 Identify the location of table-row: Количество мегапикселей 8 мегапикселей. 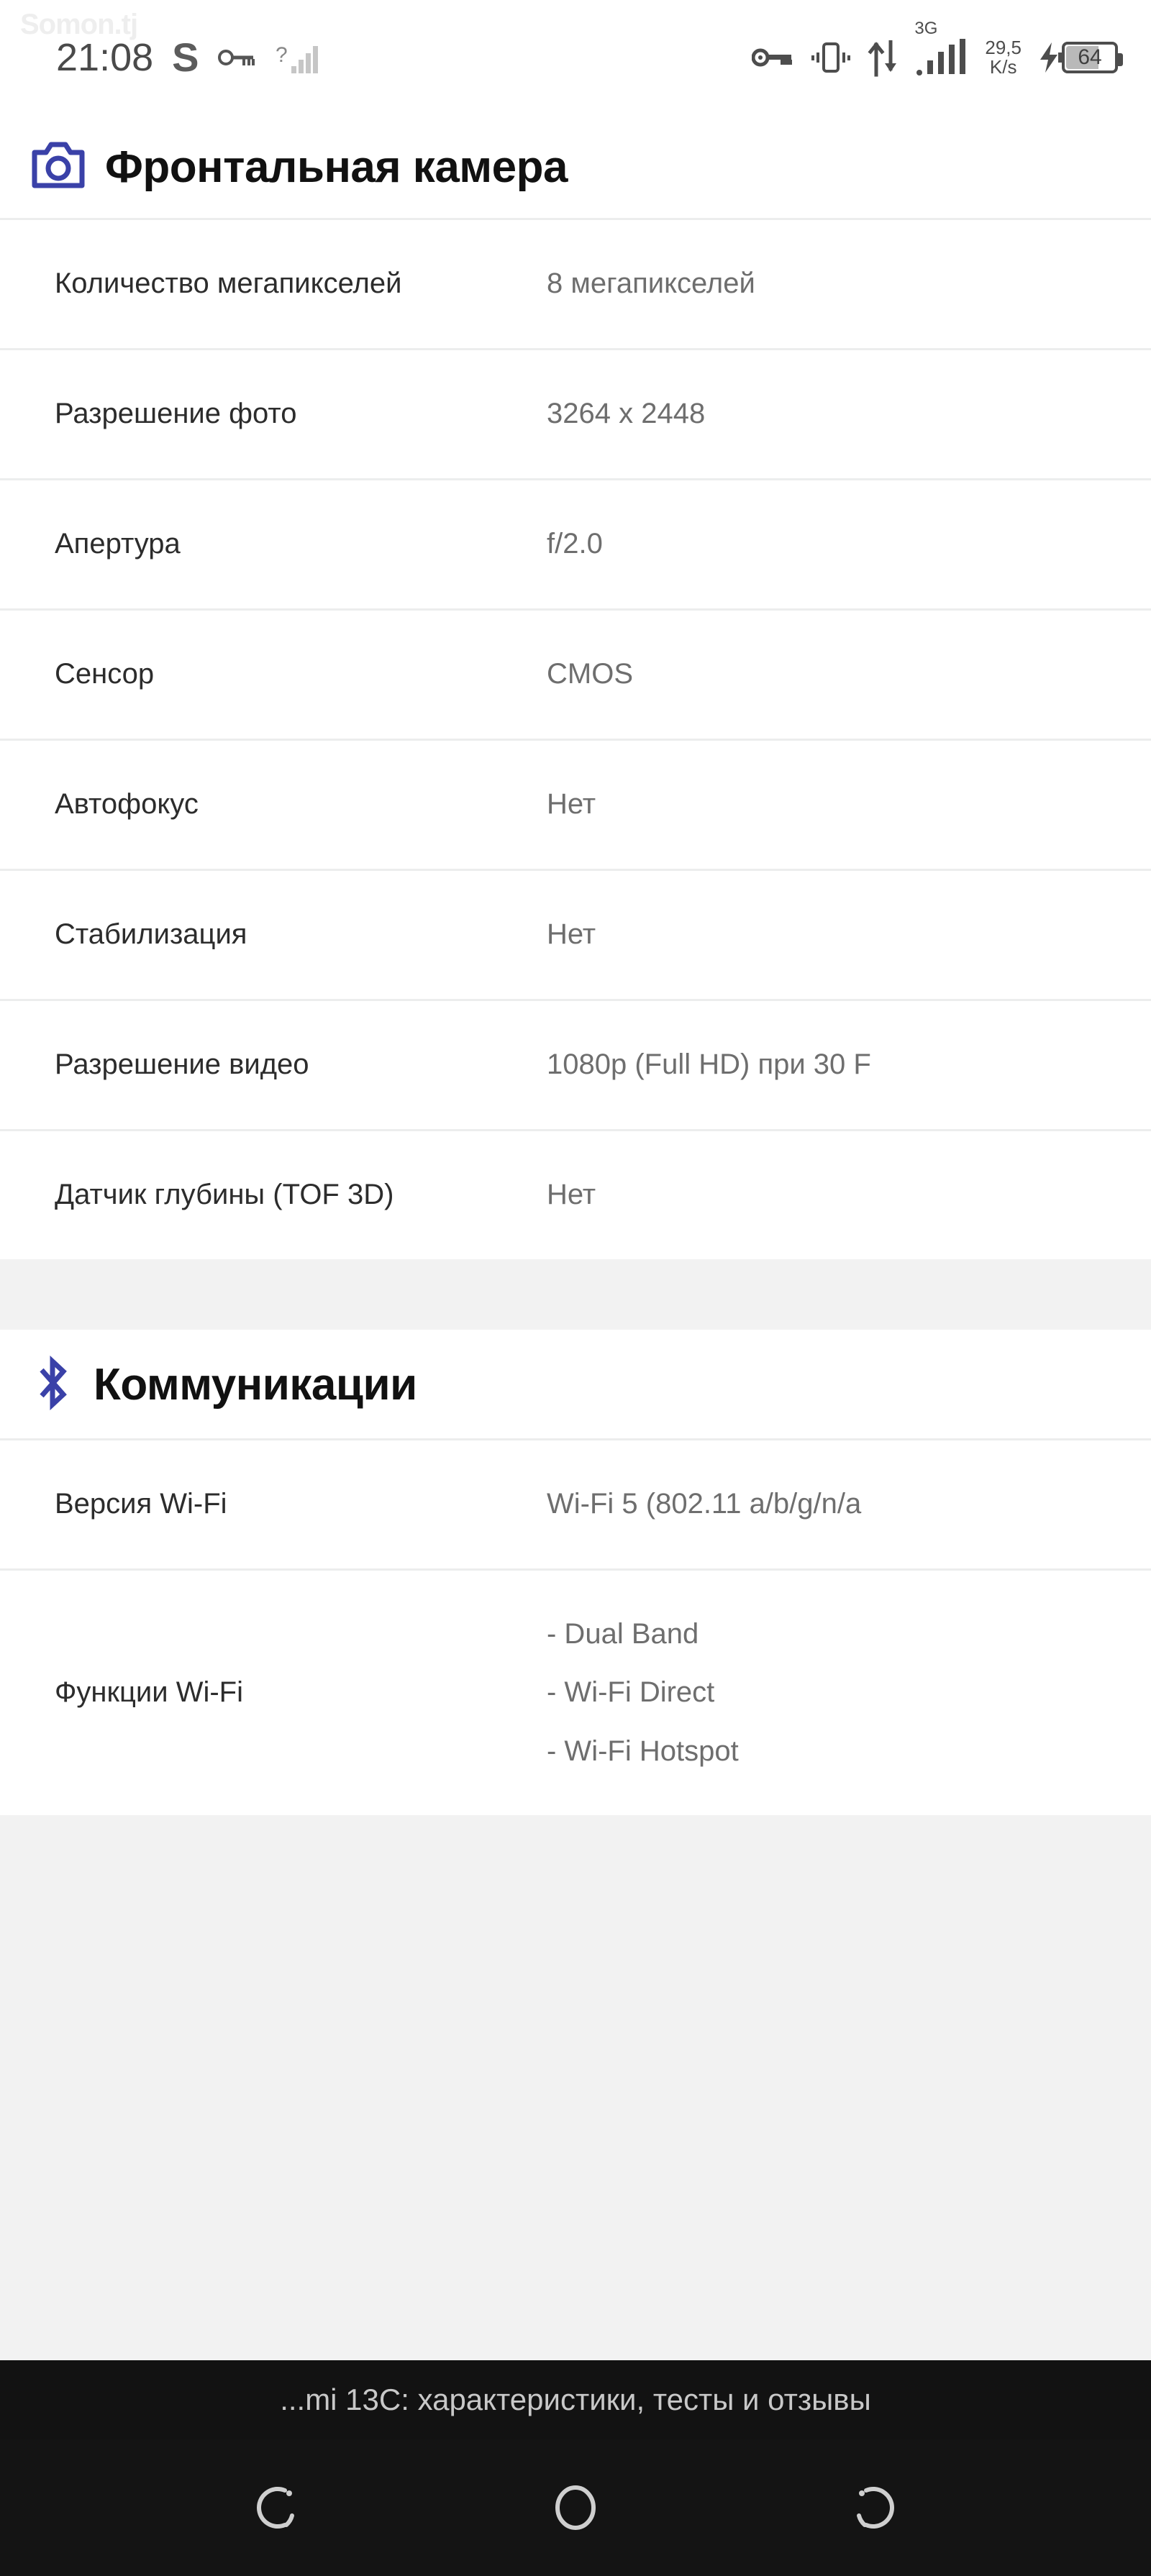
(575, 284).